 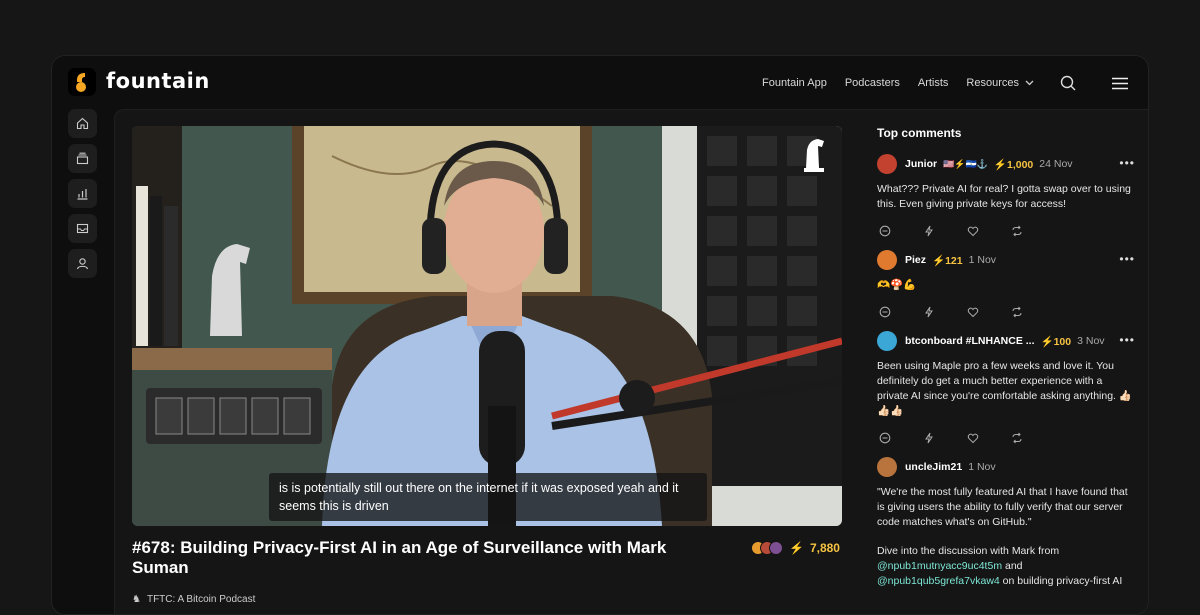 What do you see at coordinates (872, 83) in the screenshot?
I see `nav-podcasters: Podcasters` at bounding box center [872, 83].